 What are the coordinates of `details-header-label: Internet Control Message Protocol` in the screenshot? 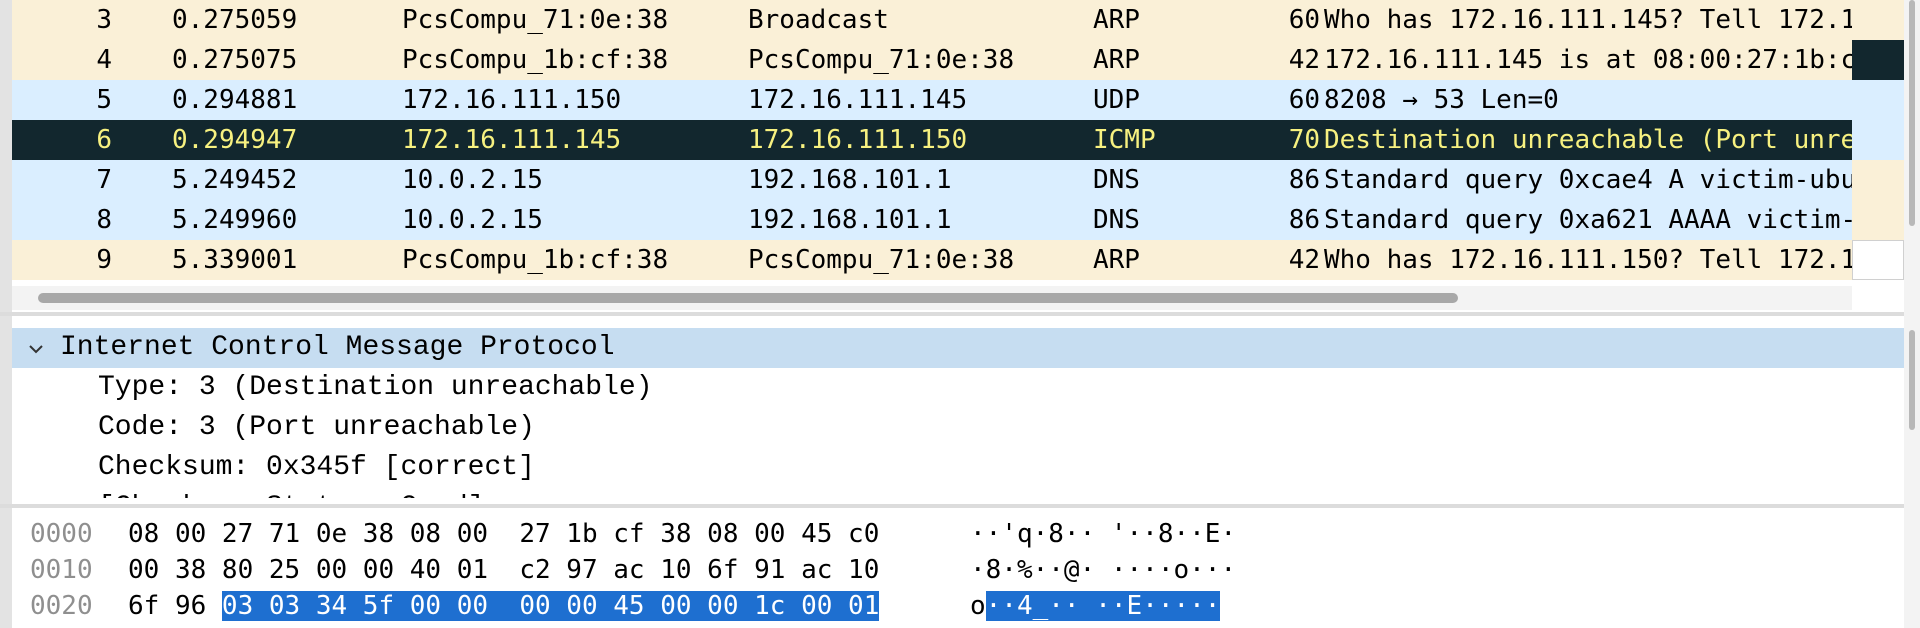 It's located at (337, 347).